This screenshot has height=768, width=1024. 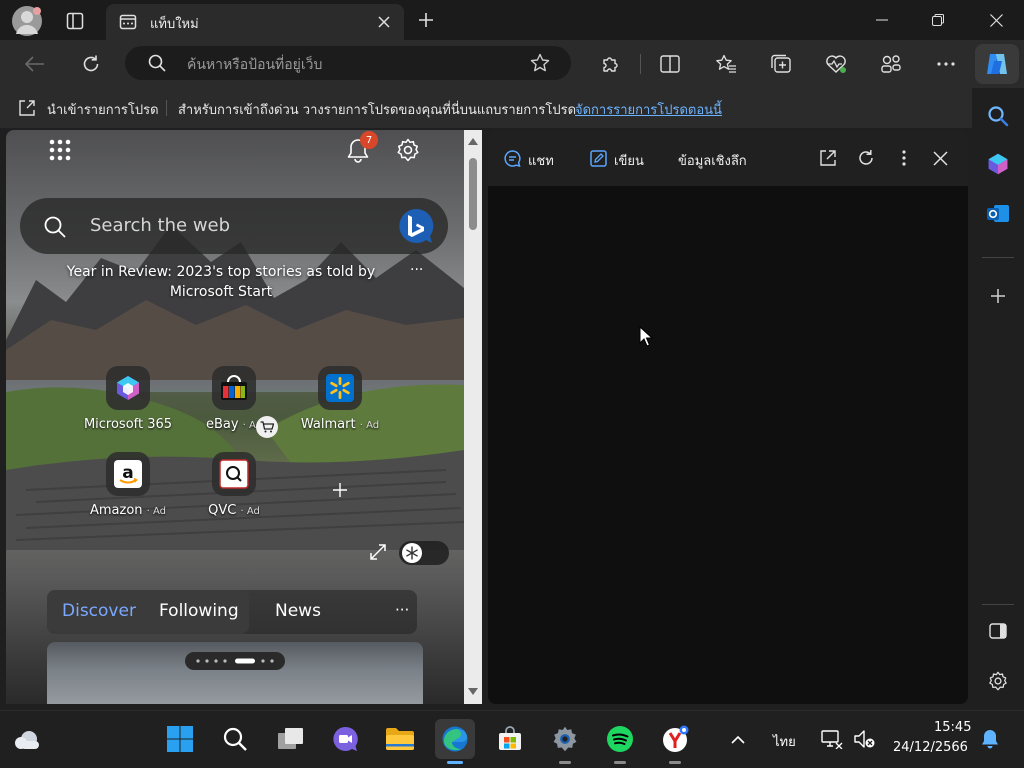 What do you see at coordinates (629, 160) in the screenshot?
I see `tab-compose: เขียน` at bounding box center [629, 160].